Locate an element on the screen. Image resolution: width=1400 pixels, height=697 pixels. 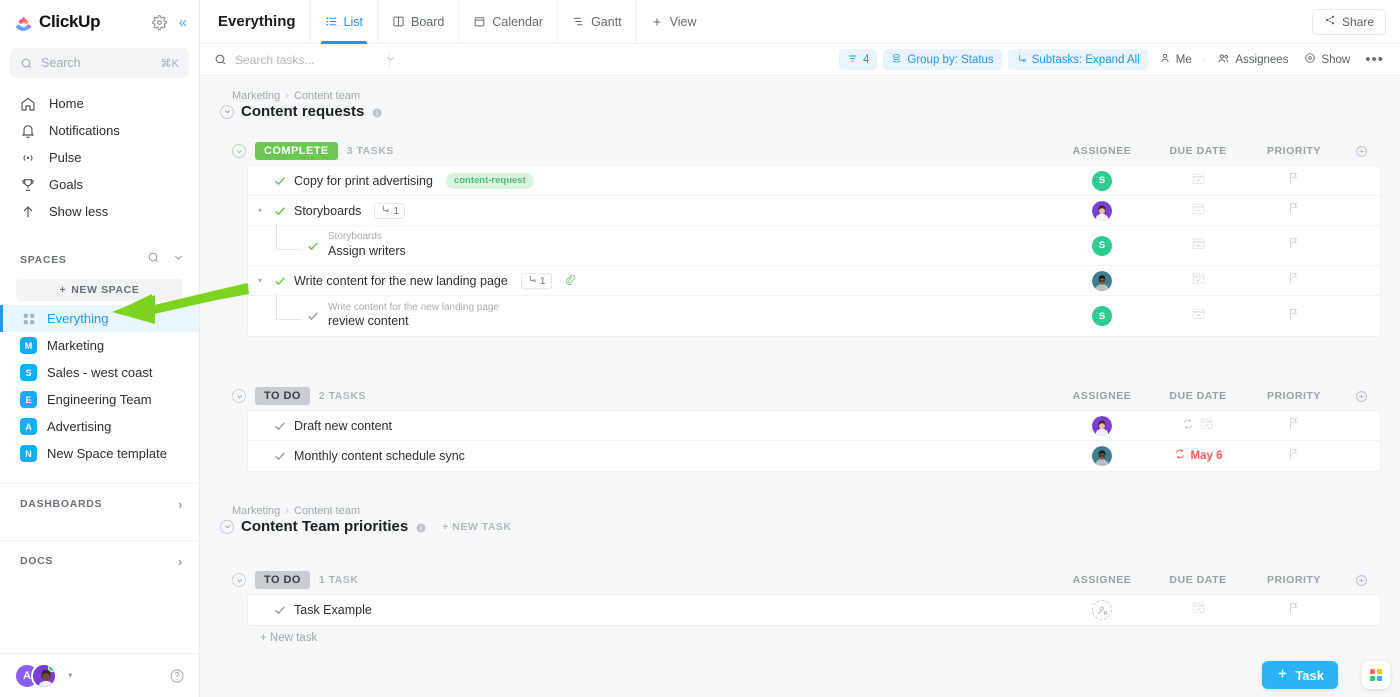
tab-add-view: View is located at coordinates (673, 22).